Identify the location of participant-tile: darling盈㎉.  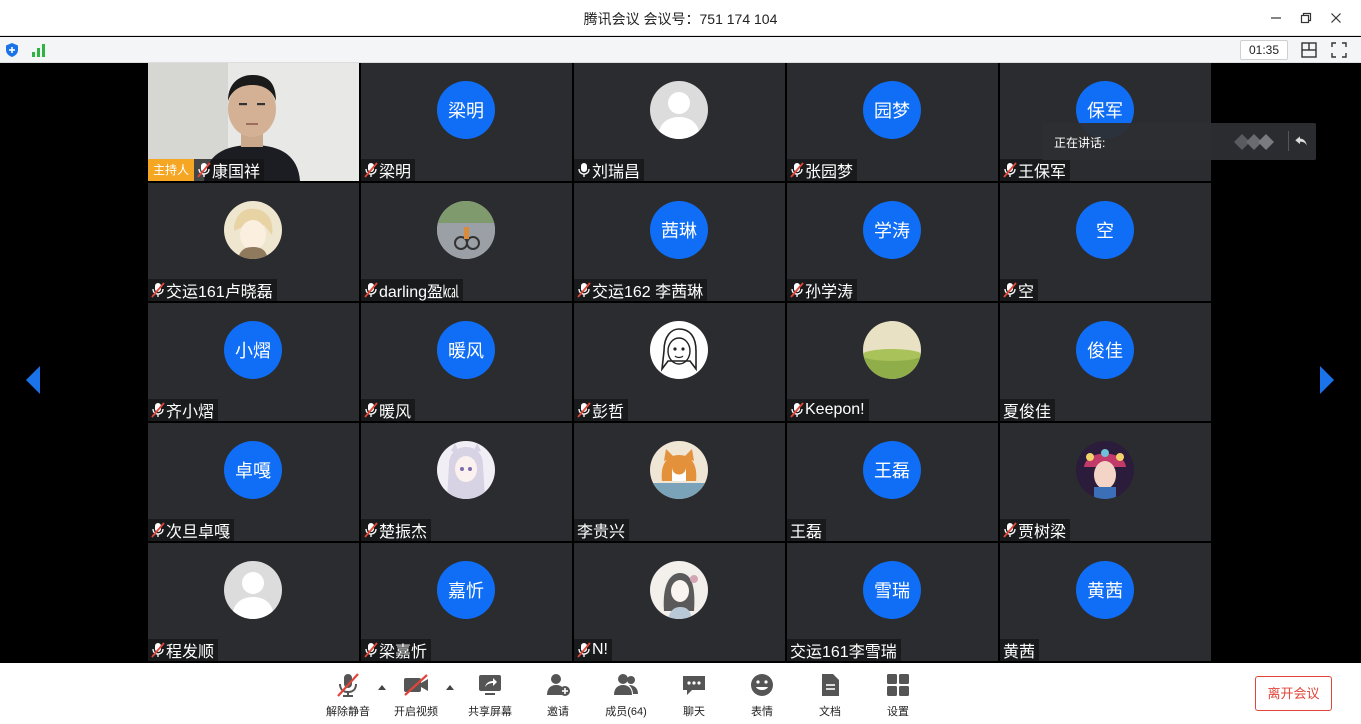
(466, 242).